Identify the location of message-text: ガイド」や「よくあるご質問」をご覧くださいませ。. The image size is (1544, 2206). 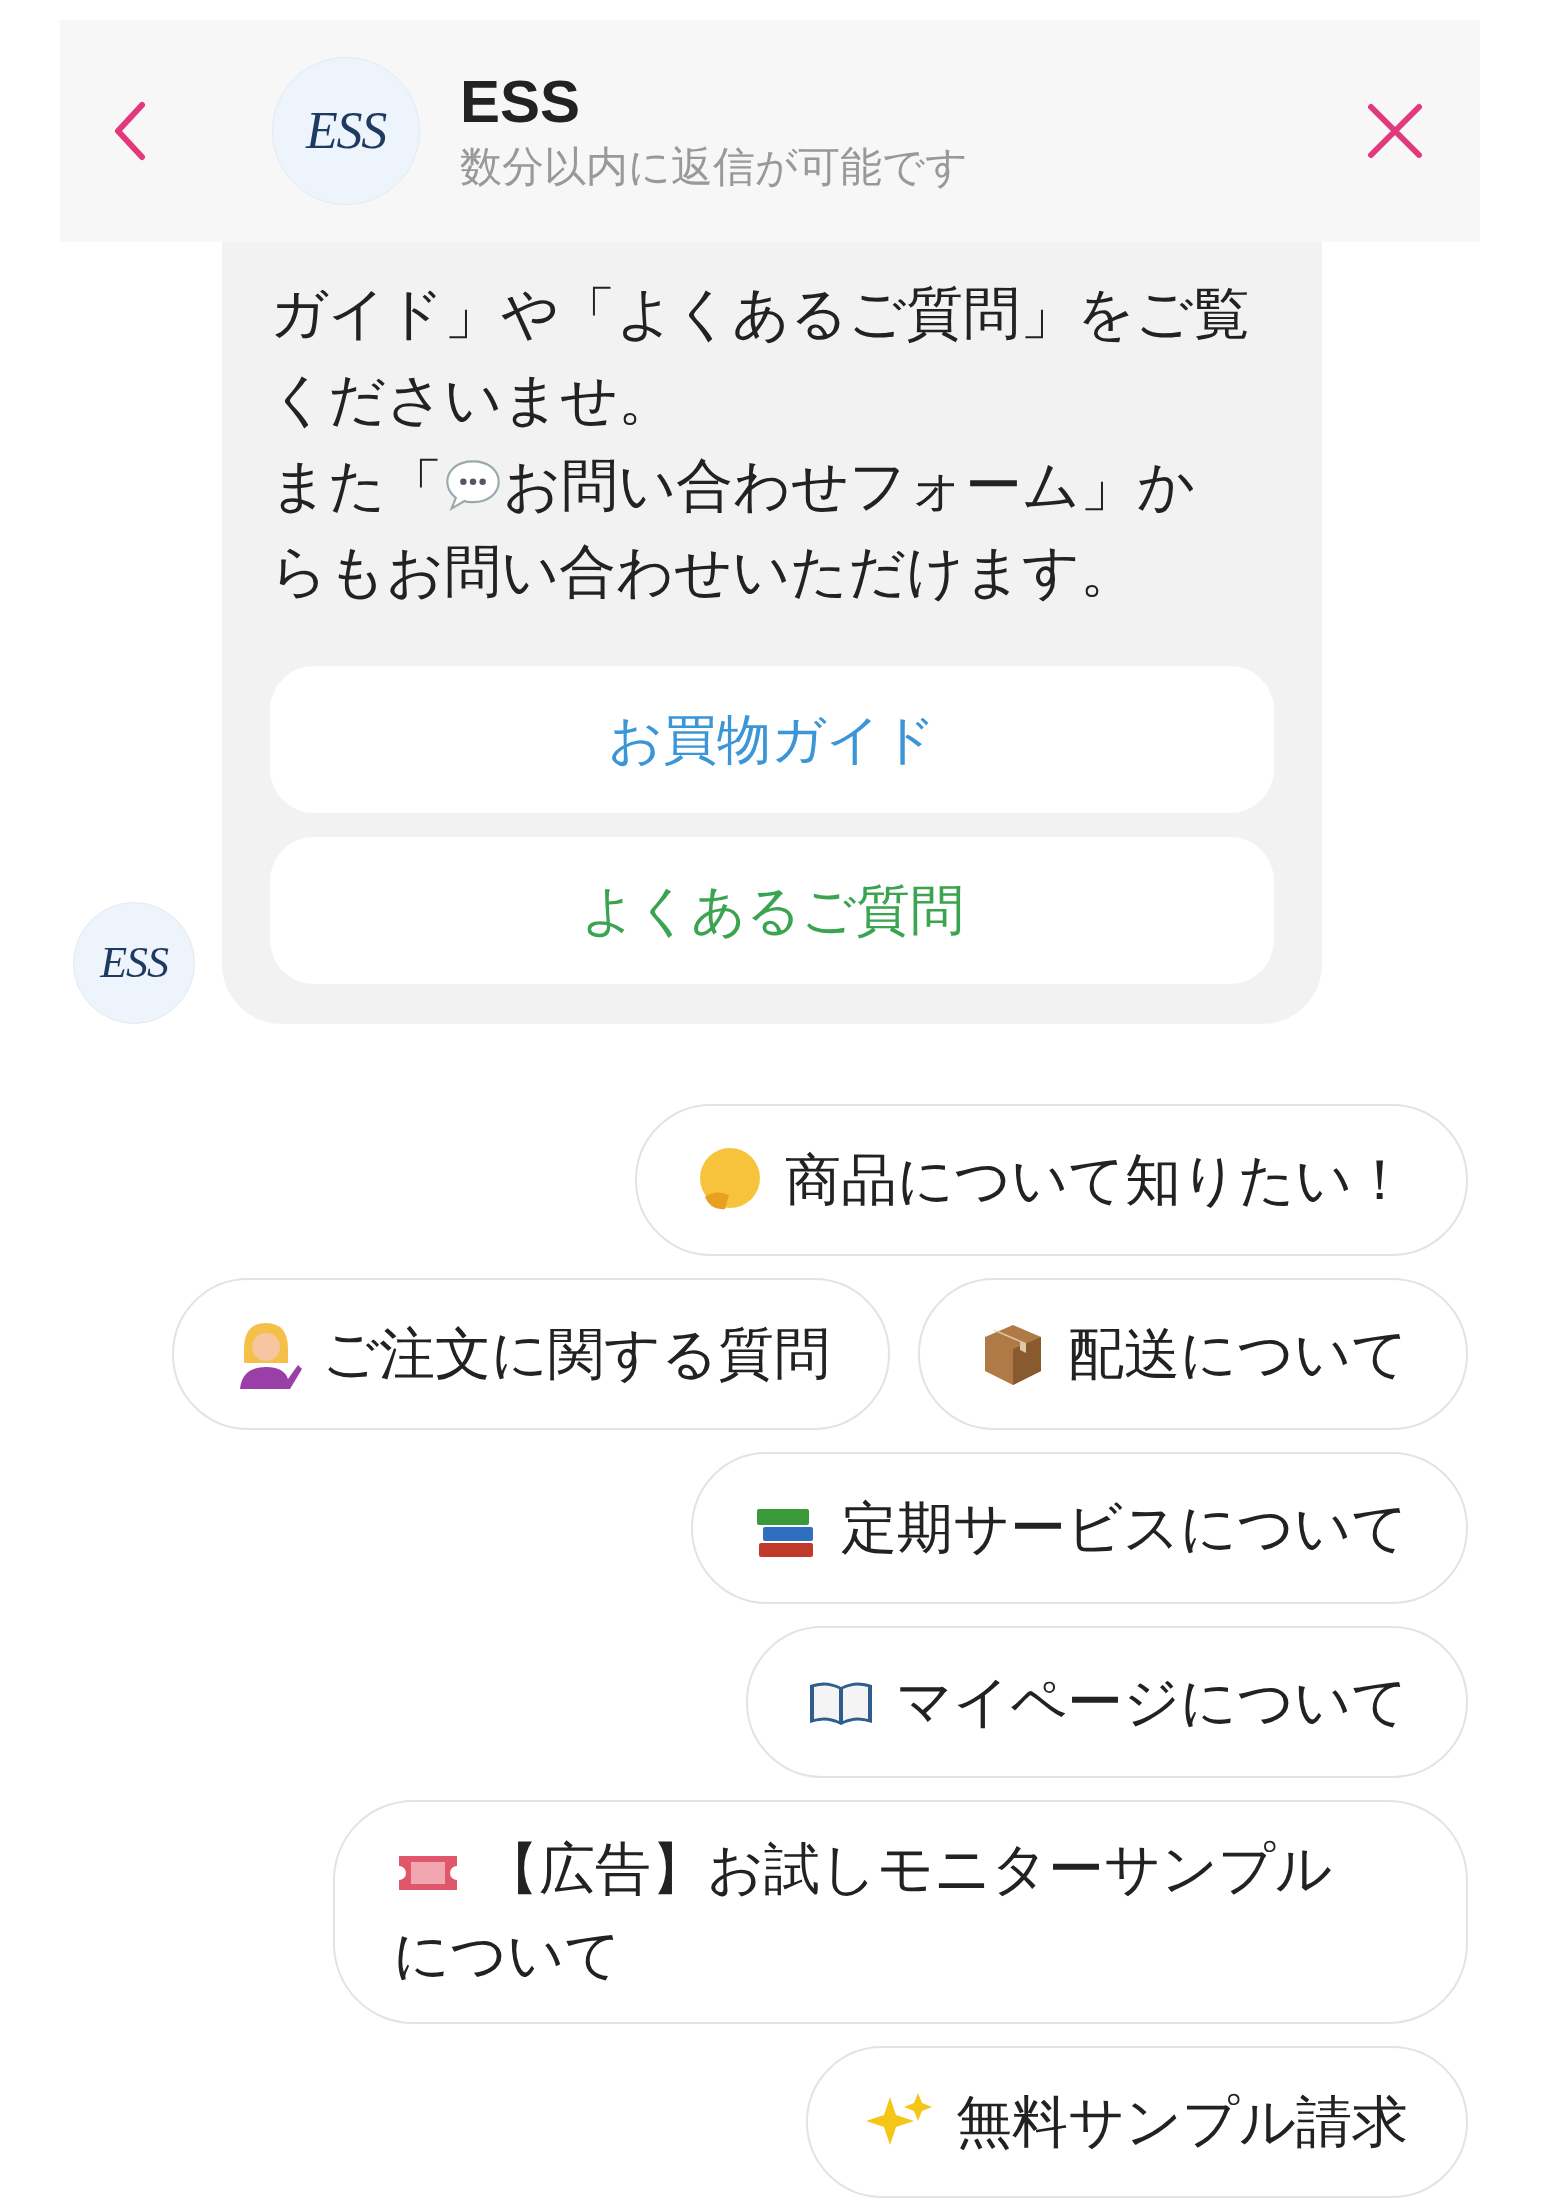
(760, 356).